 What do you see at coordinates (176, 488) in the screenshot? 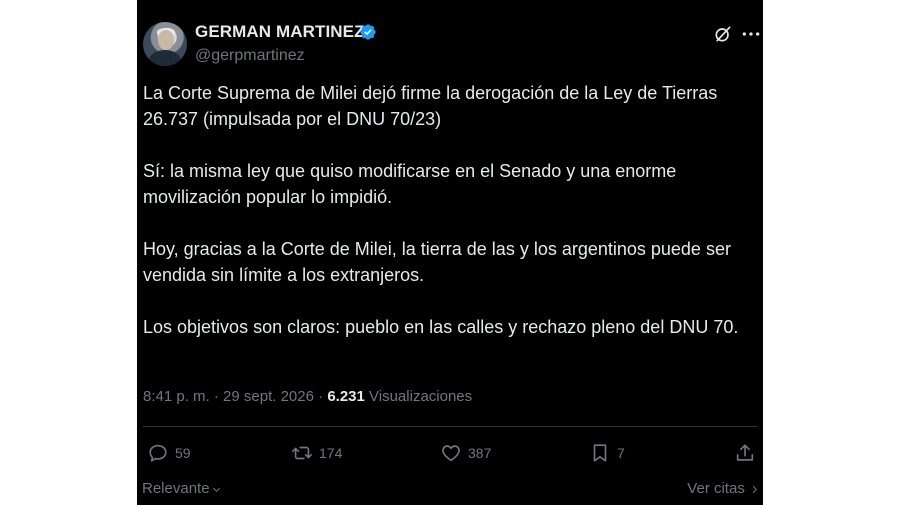
I see `sort-label: Relevante` at bounding box center [176, 488].